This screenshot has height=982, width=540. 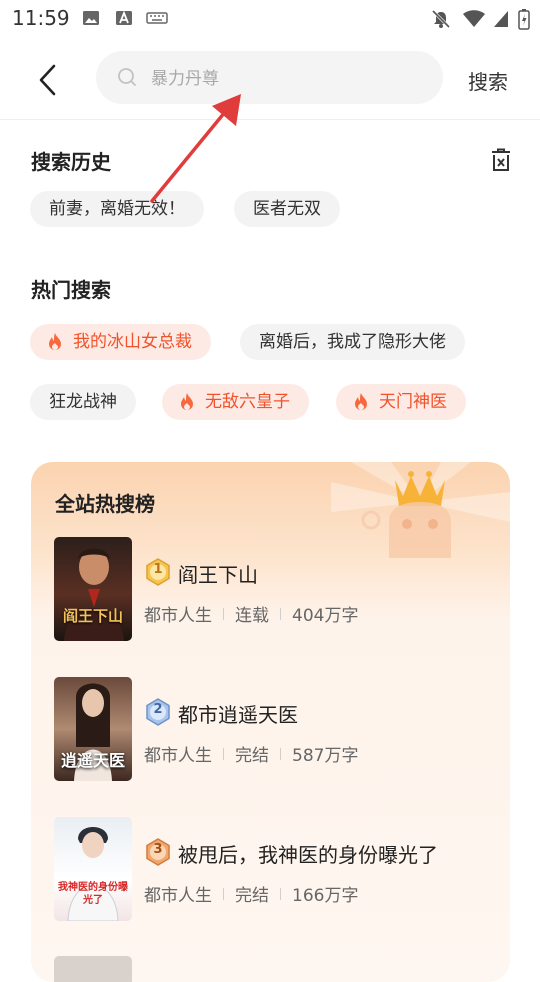 What do you see at coordinates (325, 616) in the screenshot?
I see `book-word-count: 404万字` at bounding box center [325, 616].